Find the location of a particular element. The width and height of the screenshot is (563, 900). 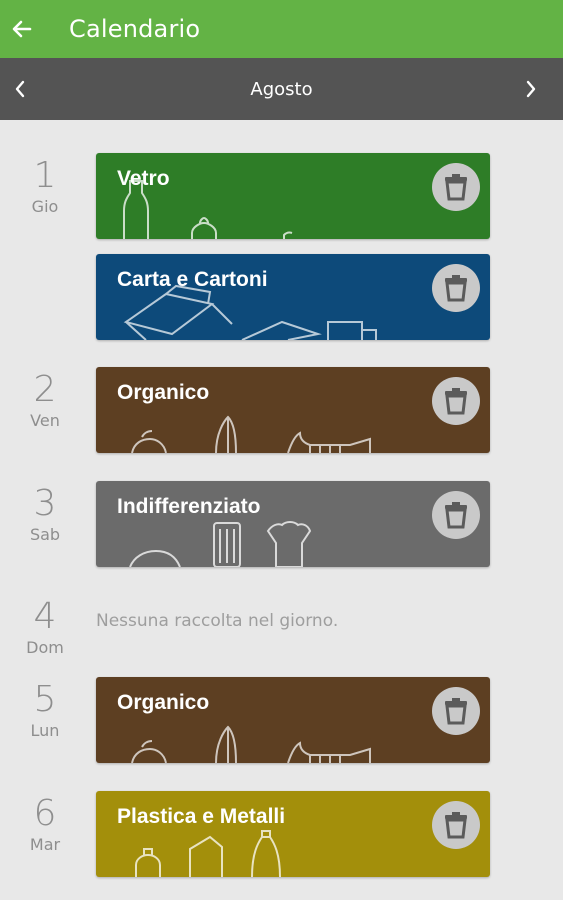

day-label: 6 Mar is located at coordinates (45, 824).